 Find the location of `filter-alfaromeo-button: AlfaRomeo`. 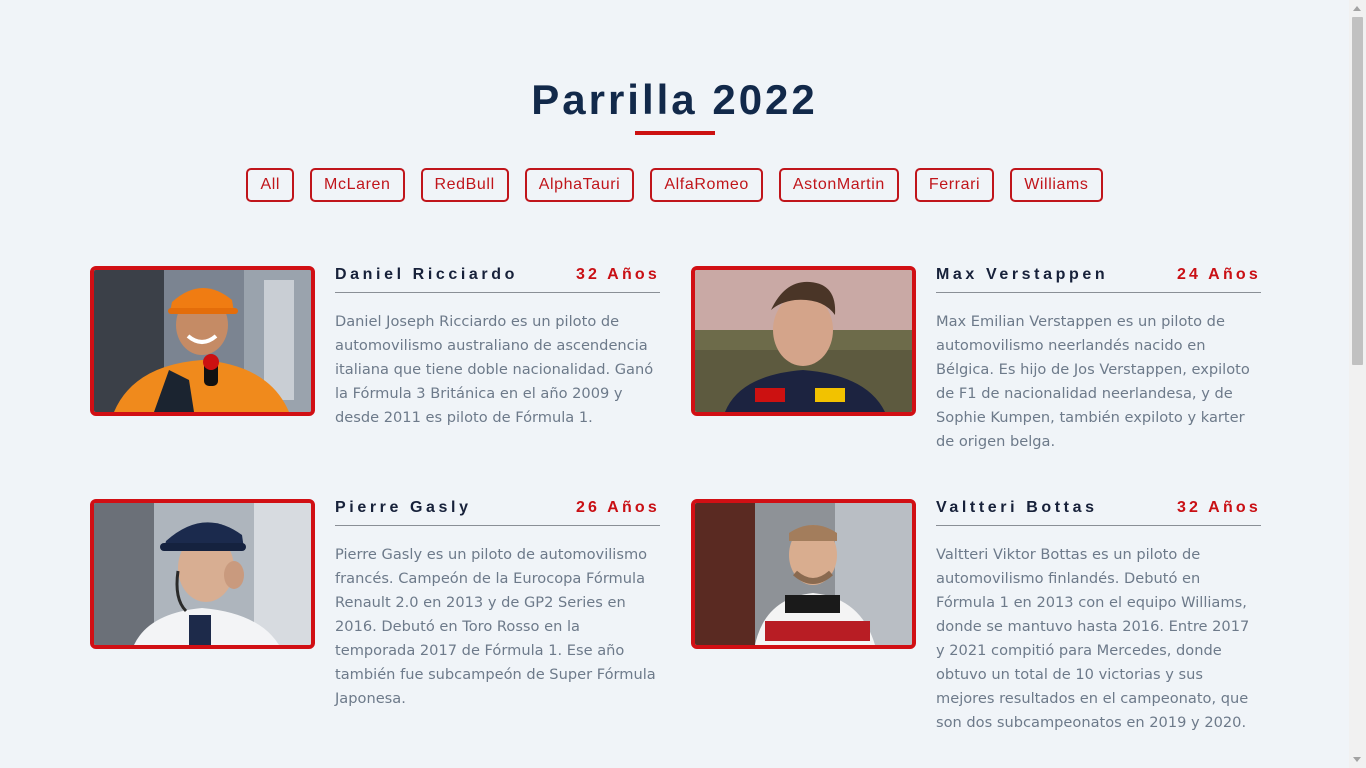

filter-alfaromeo-button: AlfaRomeo is located at coordinates (706, 185).